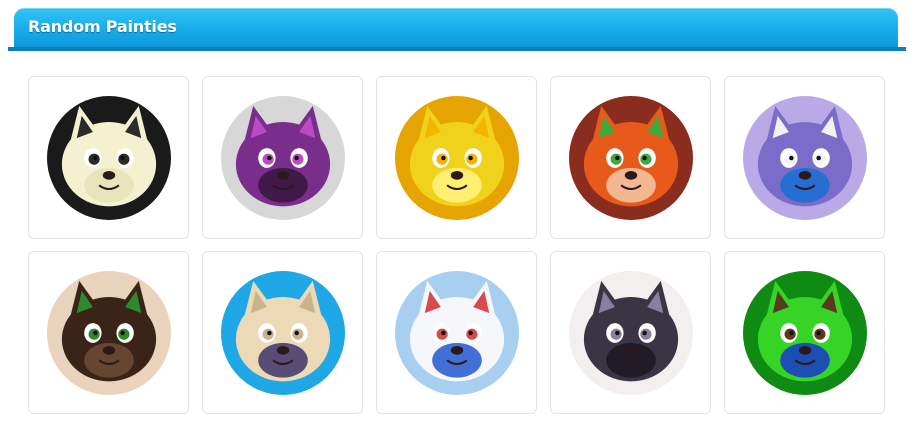 This screenshot has height=428, width=915. I want to click on orange-lion-avatar, so click(630, 157).